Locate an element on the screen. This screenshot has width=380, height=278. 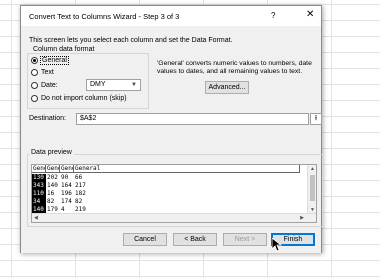
radio-date-label: Date: is located at coordinates (49, 85).